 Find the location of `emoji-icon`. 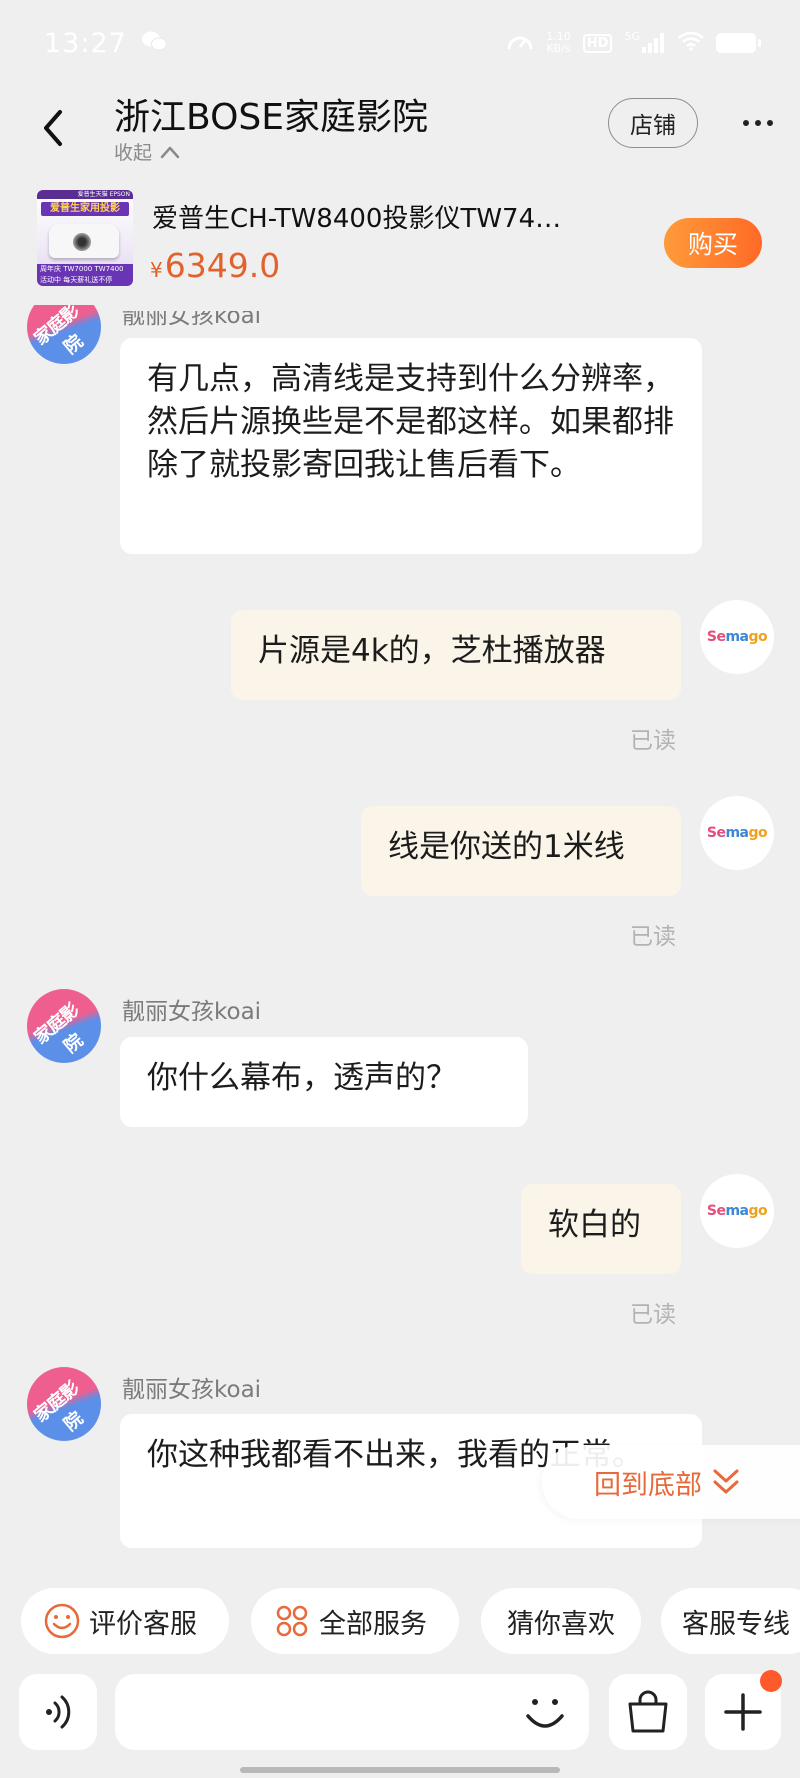

emoji-icon is located at coordinates (545, 1713).